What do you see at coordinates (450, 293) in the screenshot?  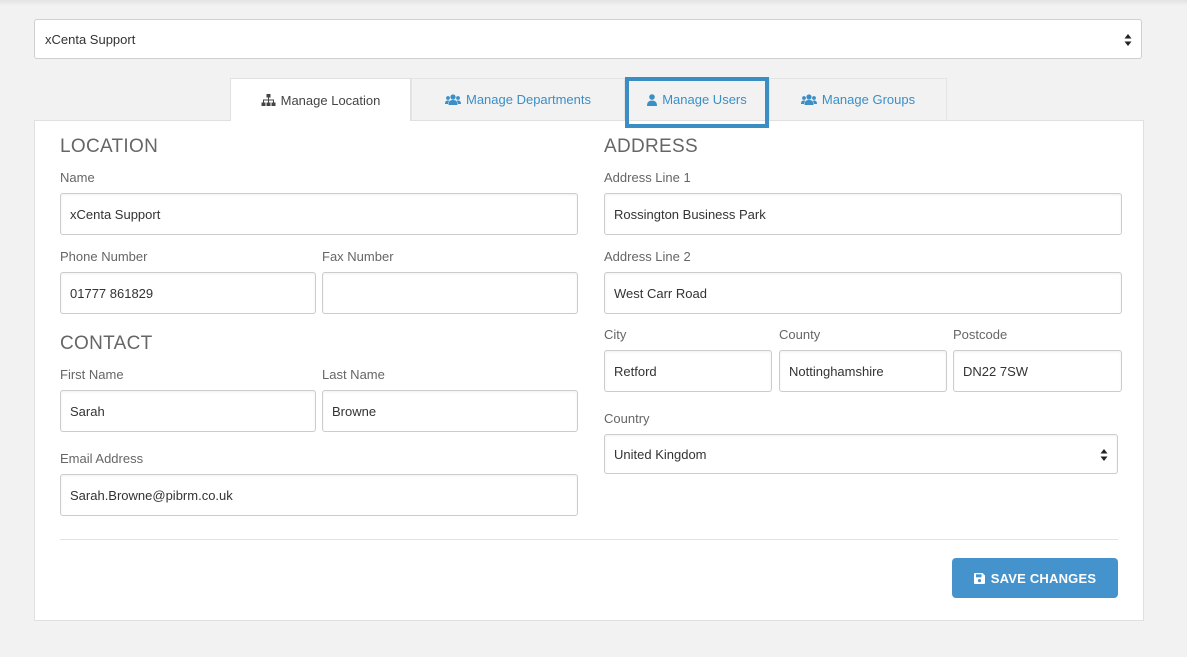 I see `fax-field` at bounding box center [450, 293].